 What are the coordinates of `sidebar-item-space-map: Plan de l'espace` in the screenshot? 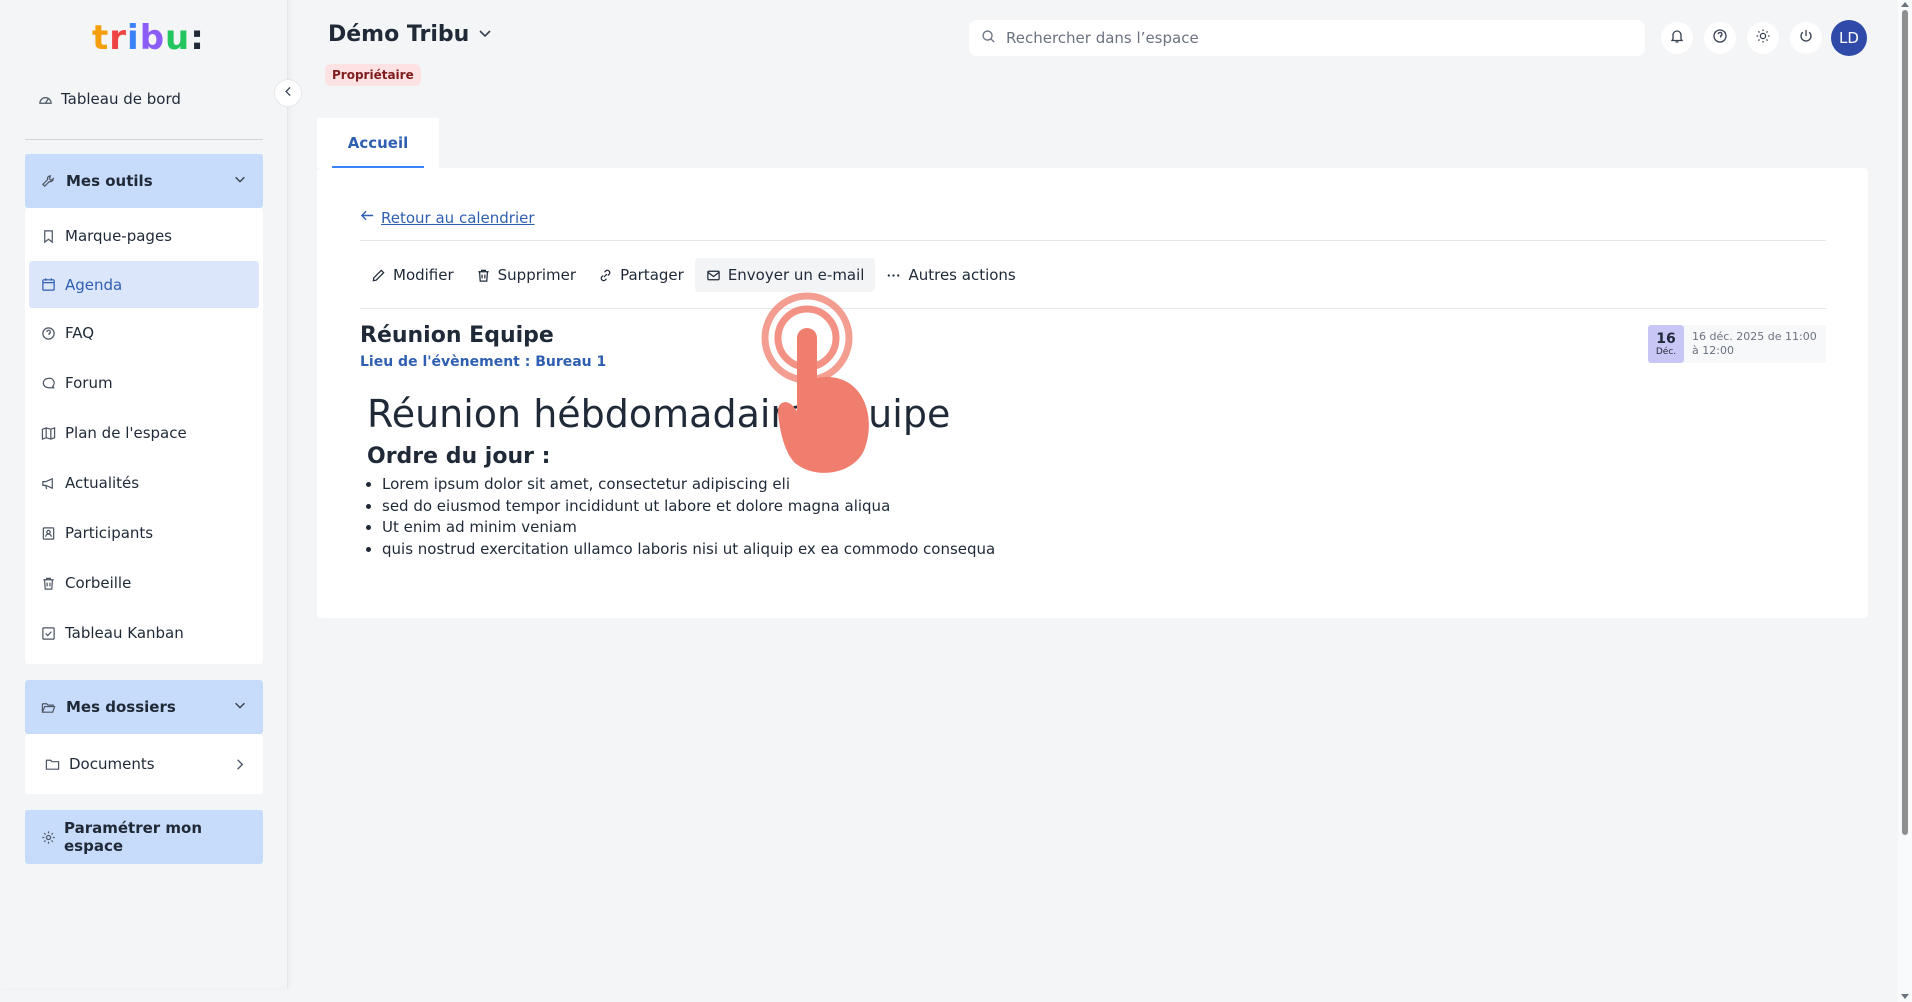 It's located at (144, 433).